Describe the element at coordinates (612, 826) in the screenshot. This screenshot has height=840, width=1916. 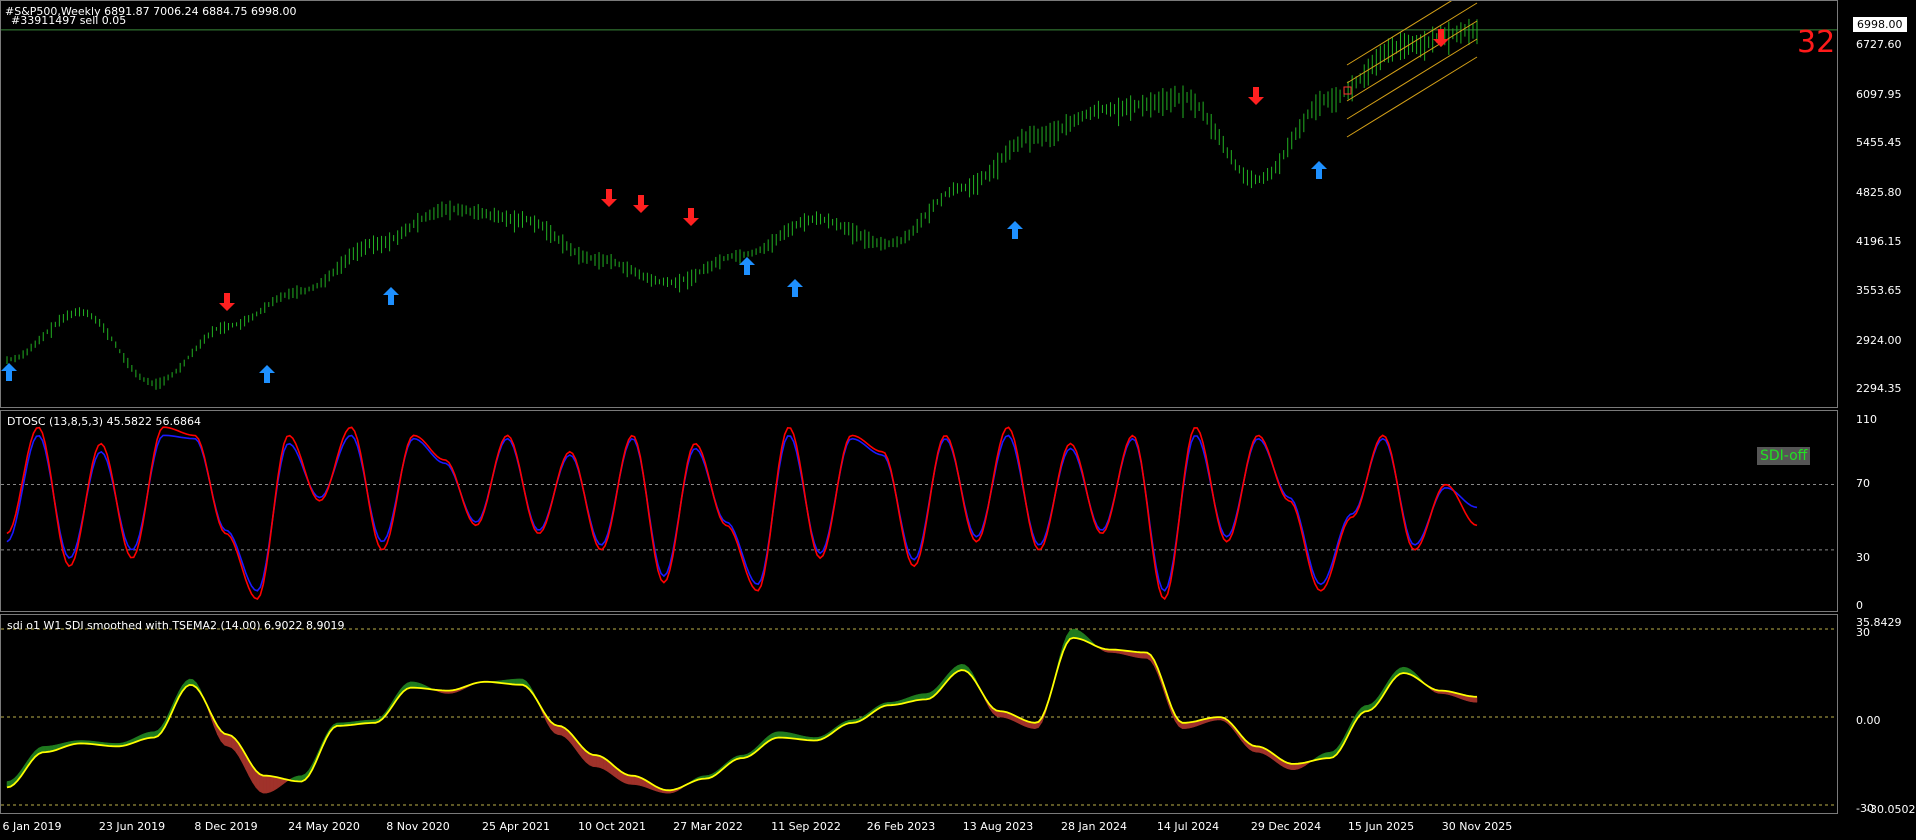
I see `x-label: 10 Oct 2021` at that location.